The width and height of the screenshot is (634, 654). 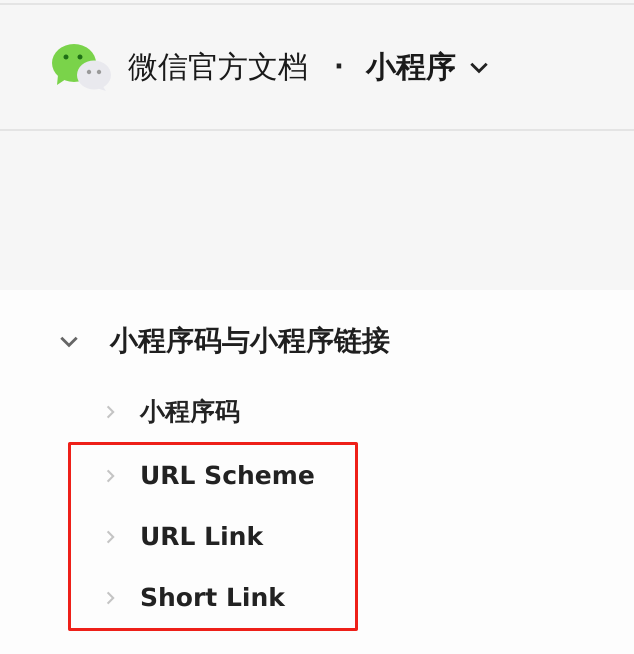 I want to click on tree-item: Short Link, so click(x=213, y=597).